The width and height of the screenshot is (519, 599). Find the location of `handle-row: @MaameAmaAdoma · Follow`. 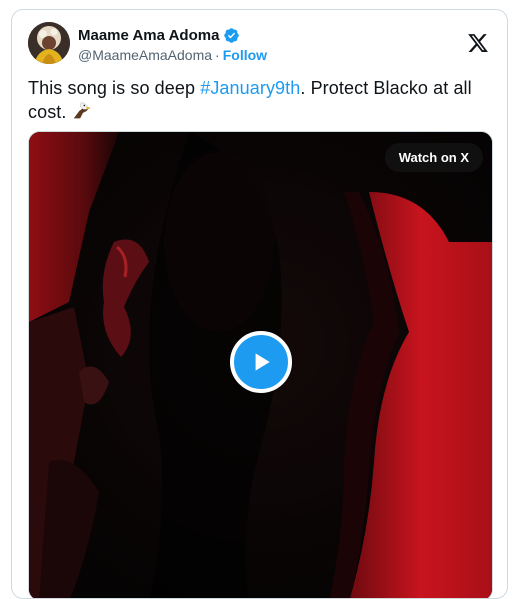

handle-row: @MaameAmaAdoma · Follow is located at coordinates (172, 55).